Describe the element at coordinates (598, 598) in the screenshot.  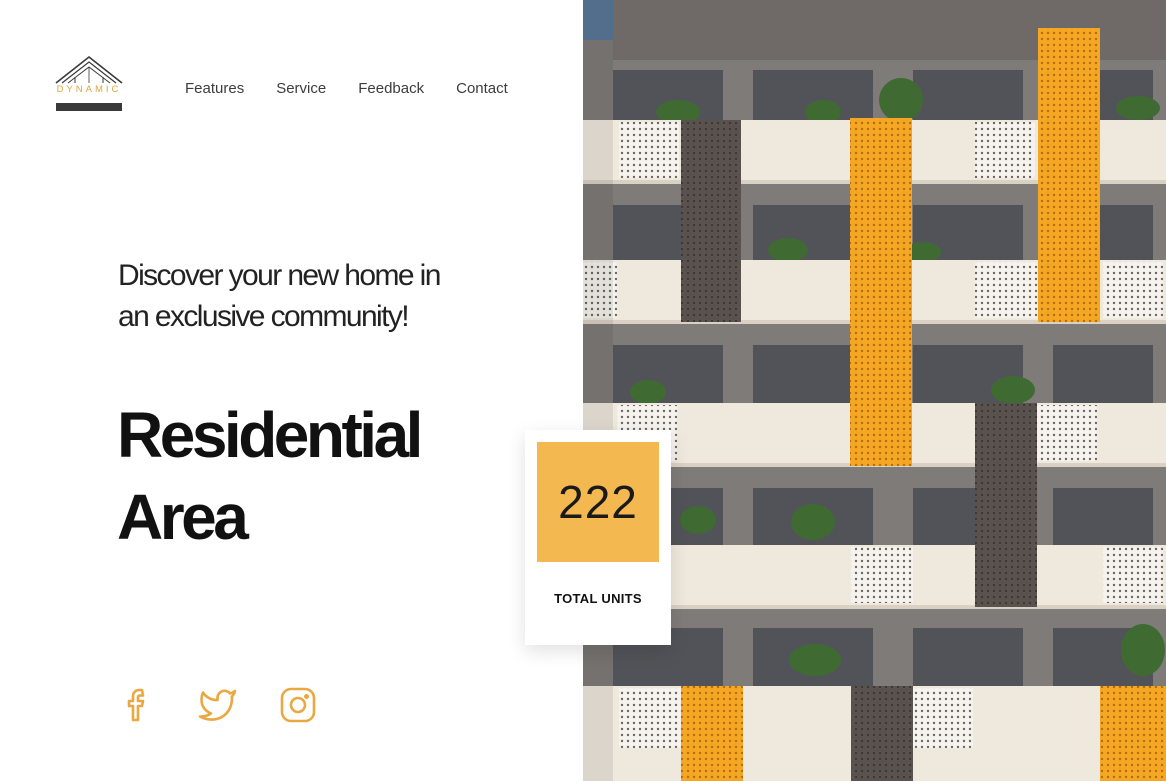
I see `total-units-label: TOTAL UNITS` at that location.